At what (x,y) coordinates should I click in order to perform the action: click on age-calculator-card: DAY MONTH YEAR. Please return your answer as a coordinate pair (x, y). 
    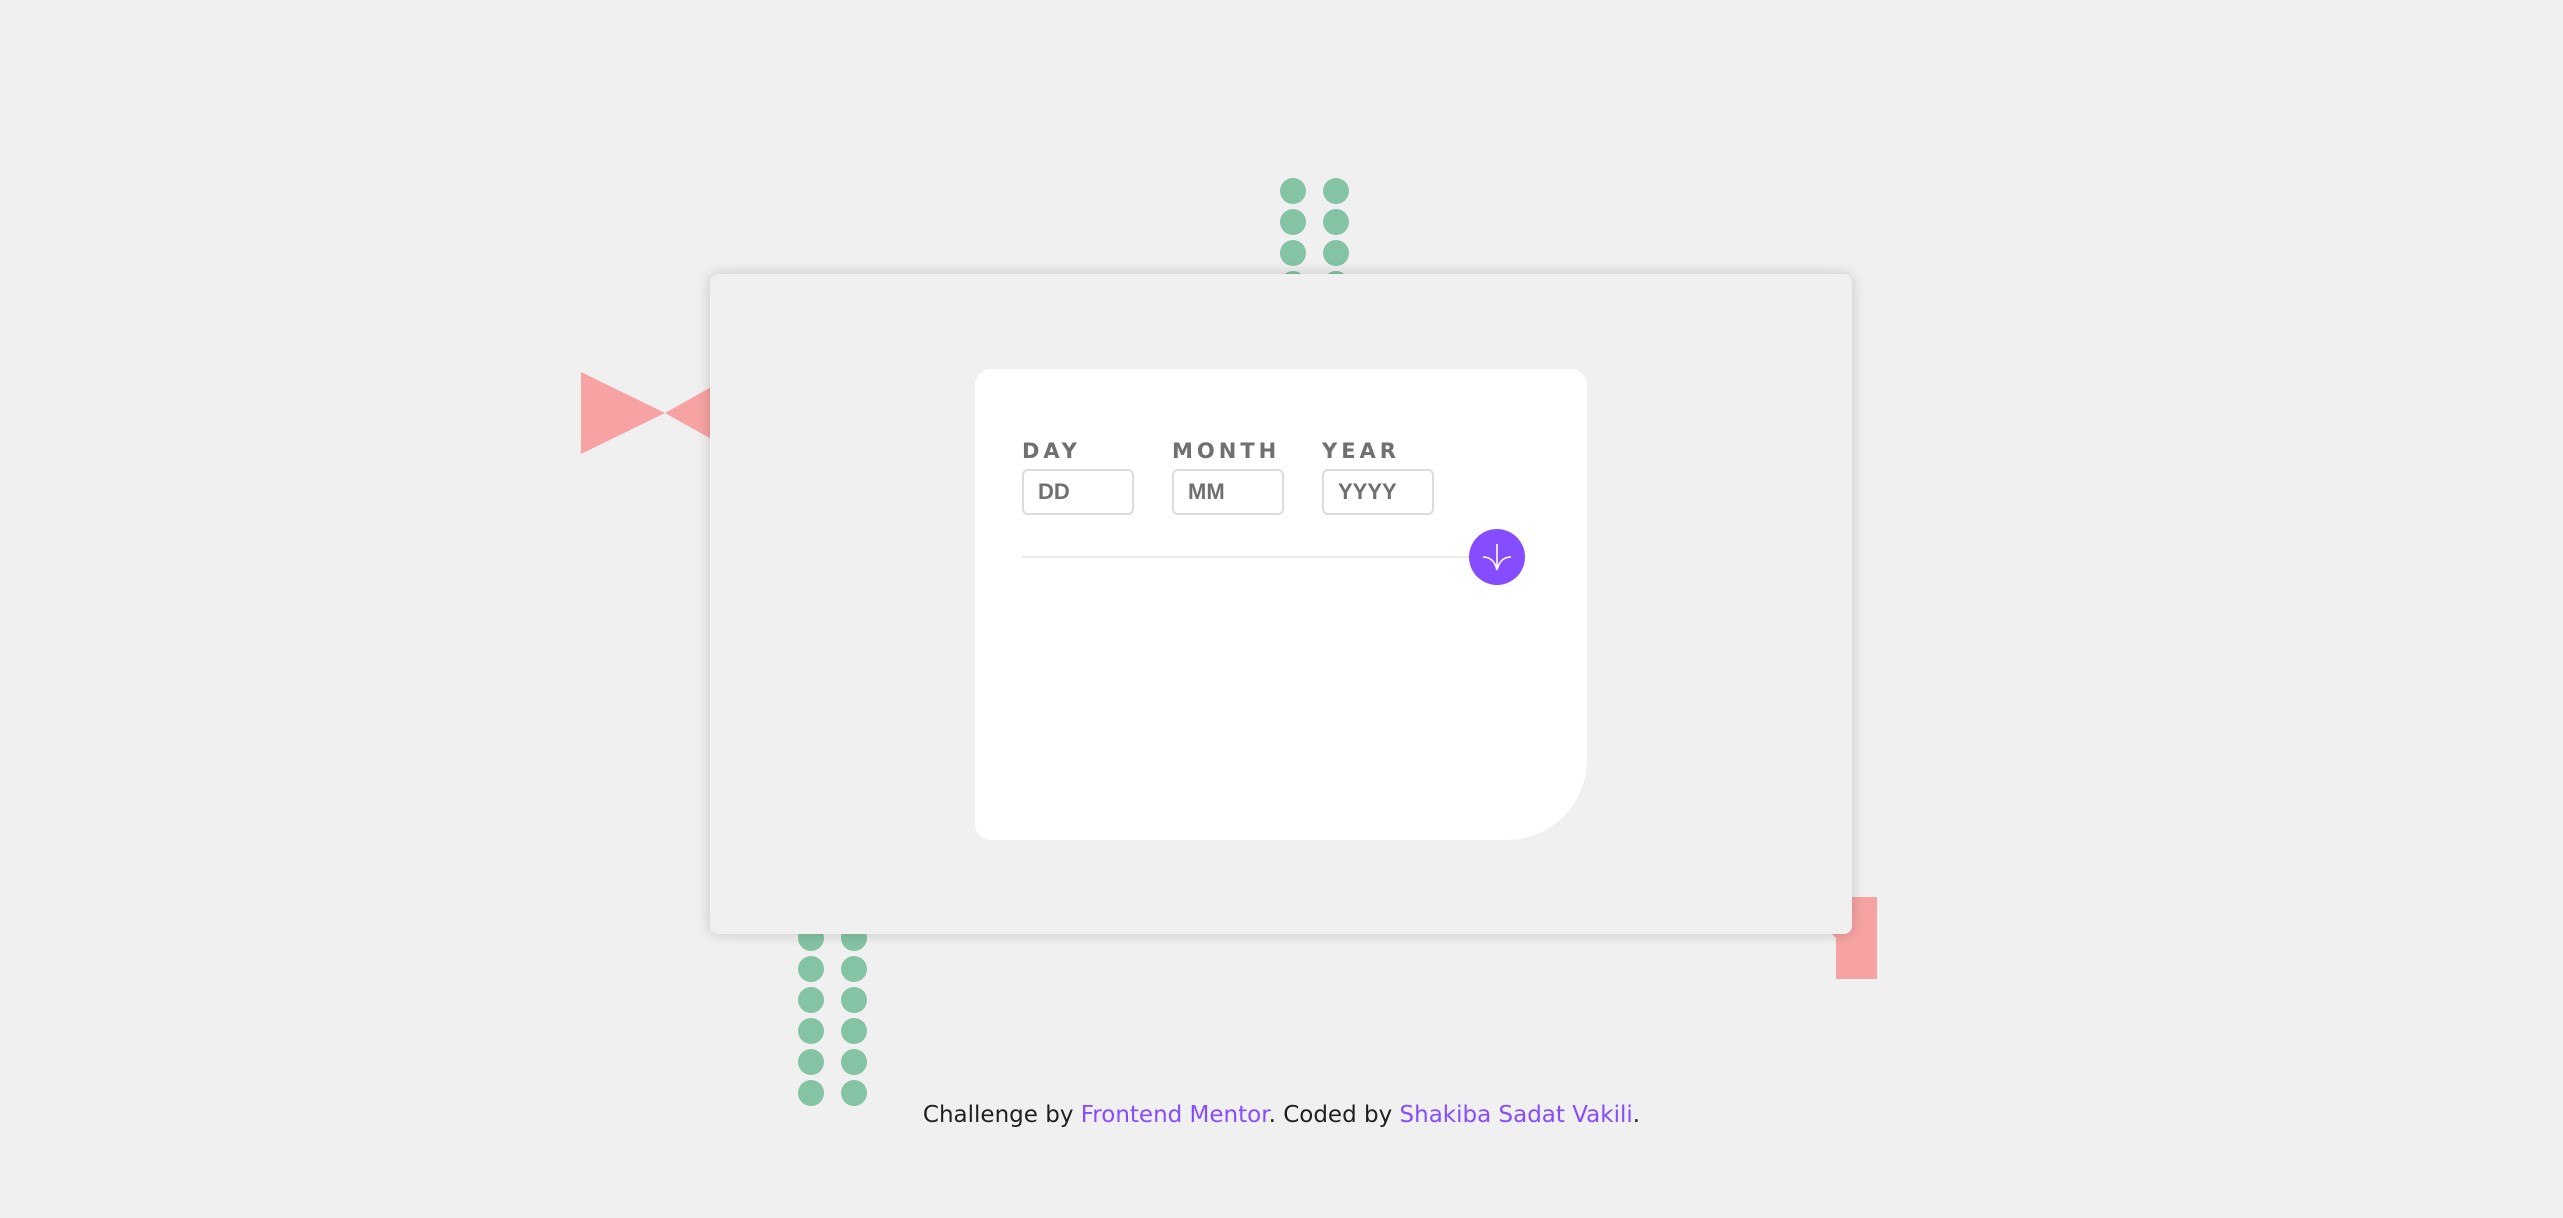
    Looking at the image, I should click on (1281, 604).